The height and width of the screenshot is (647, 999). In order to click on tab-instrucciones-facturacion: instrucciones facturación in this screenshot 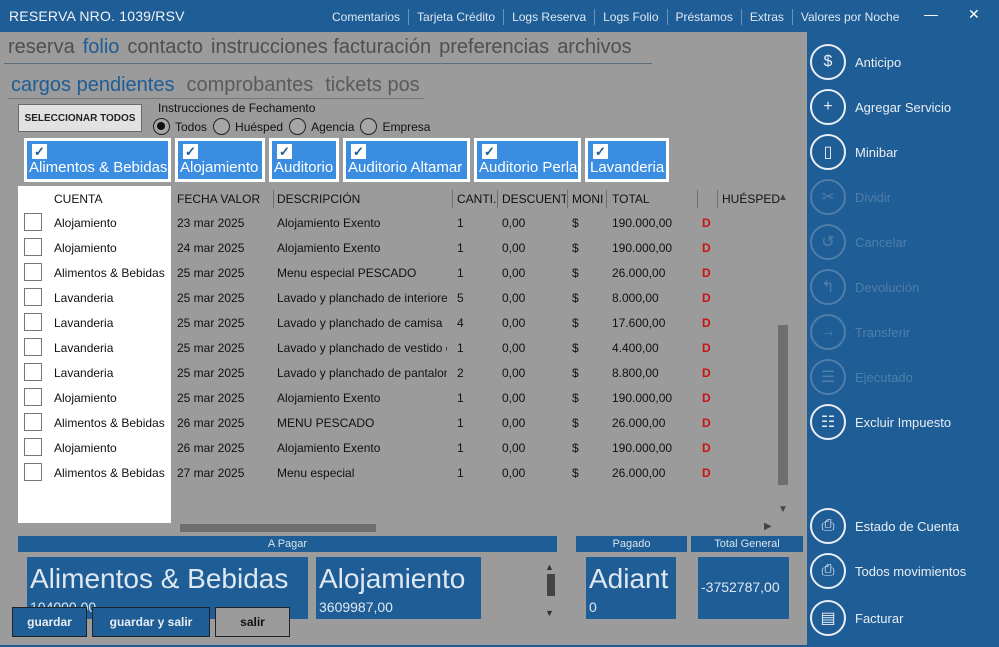, I will do `click(321, 47)`.